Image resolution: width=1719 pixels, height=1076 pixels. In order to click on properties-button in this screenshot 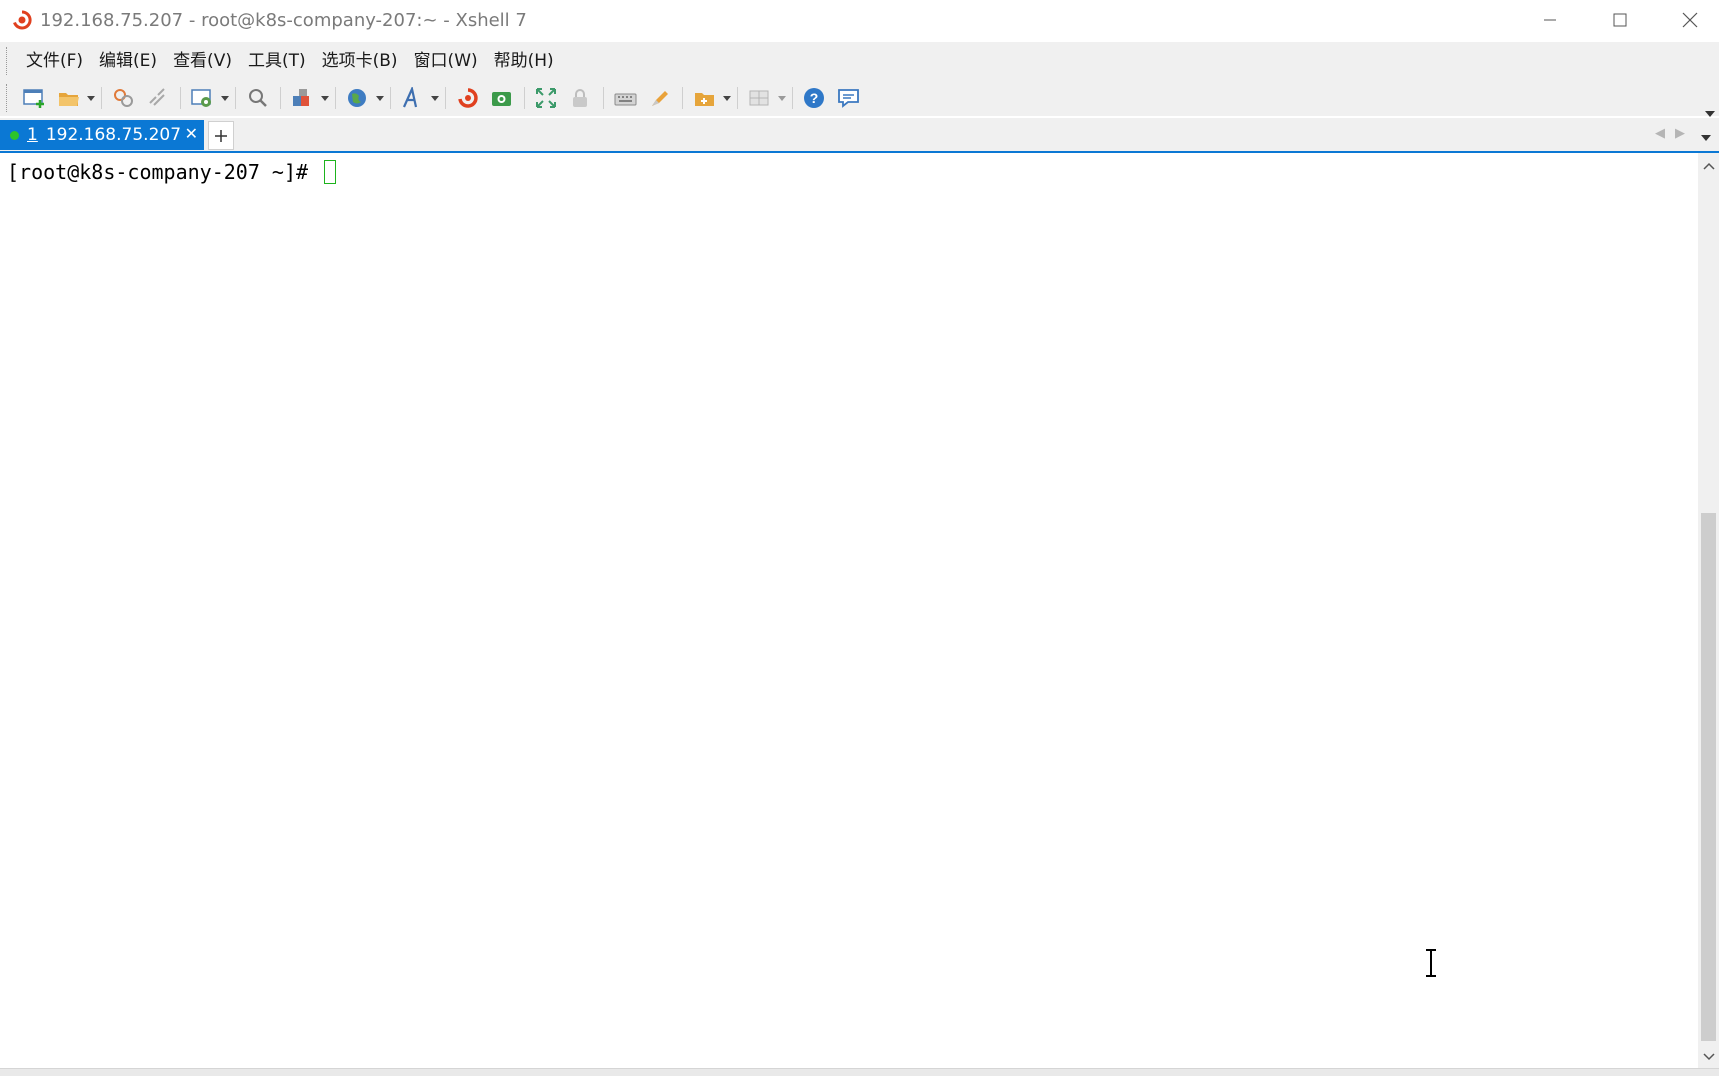, I will do `click(203, 98)`.